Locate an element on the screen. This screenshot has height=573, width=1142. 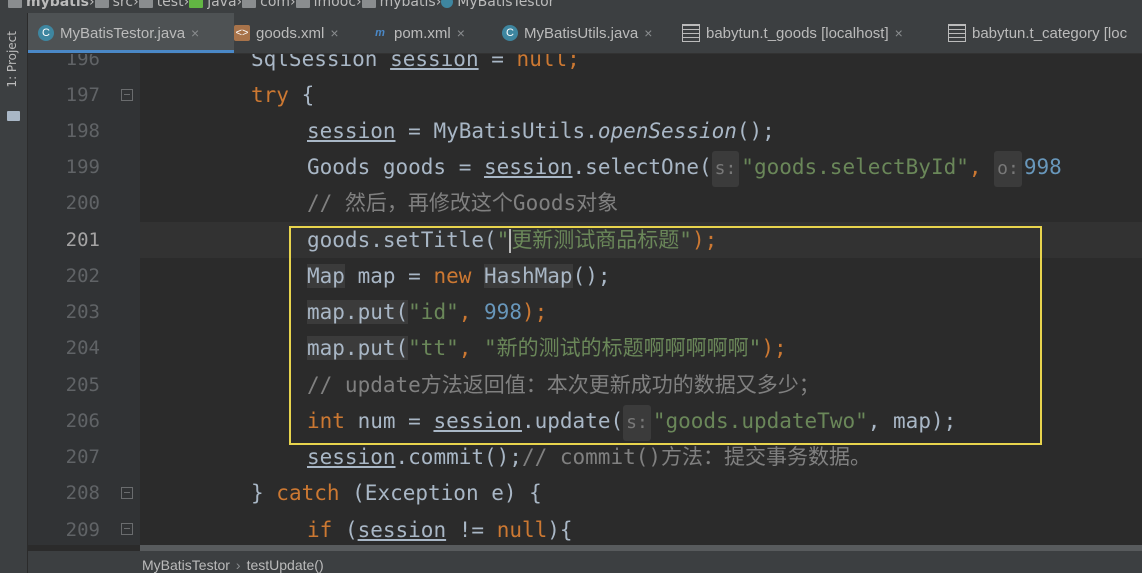
nav-crumb-com: com is located at coordinates (266, 5).